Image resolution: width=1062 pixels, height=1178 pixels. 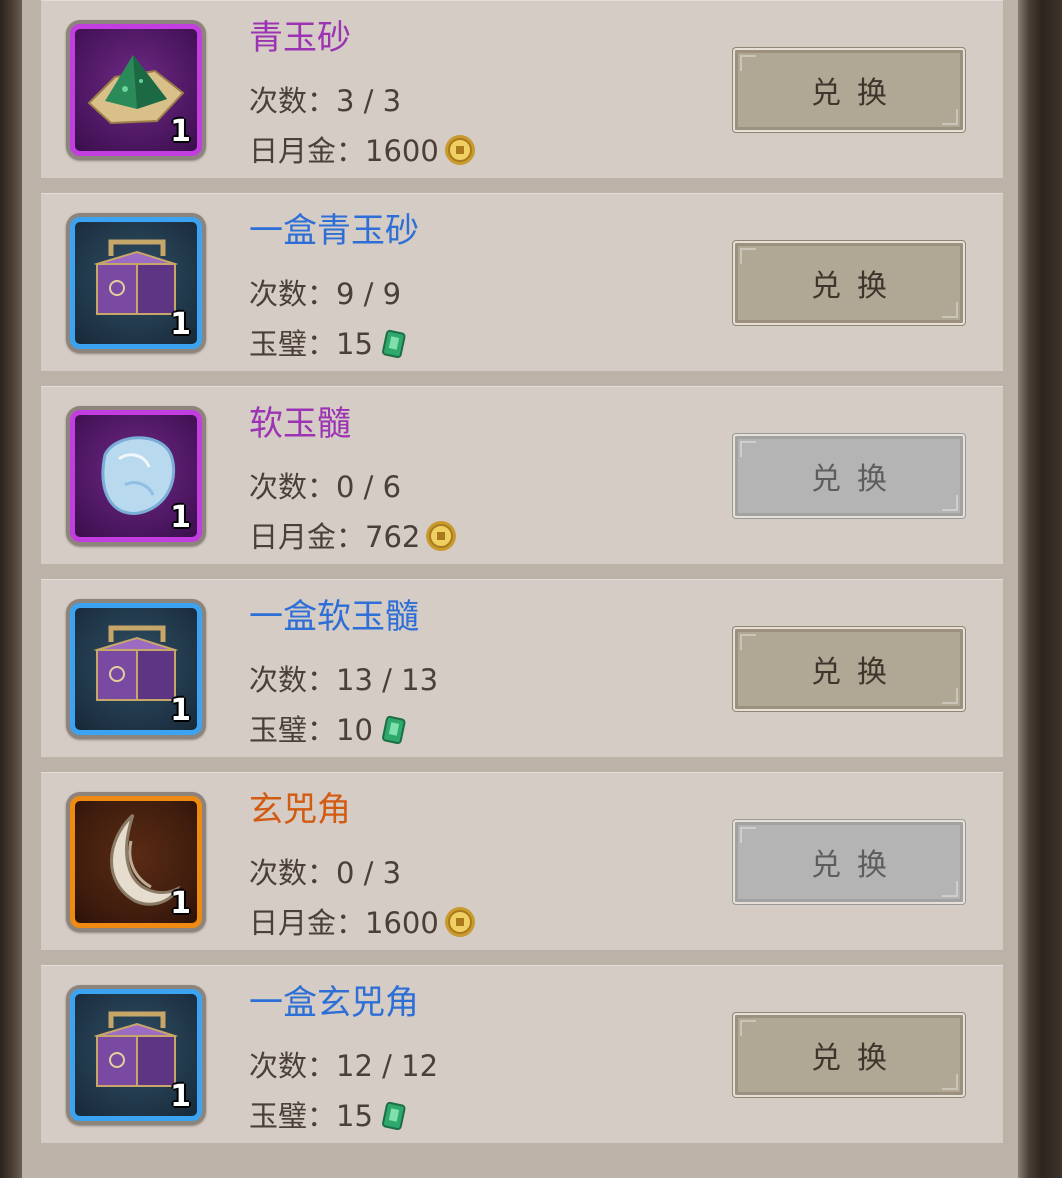 I want to click on exchange-cost: 日月金：762, so click(x=353, y=537).